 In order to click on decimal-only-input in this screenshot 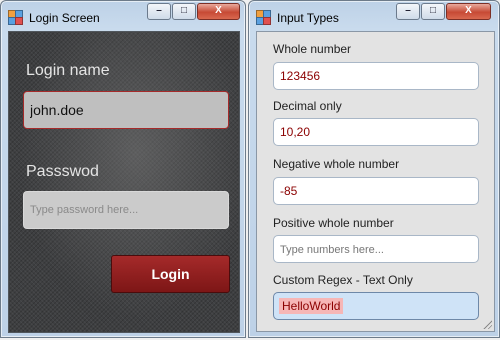, I will do `click(376, 132)`.